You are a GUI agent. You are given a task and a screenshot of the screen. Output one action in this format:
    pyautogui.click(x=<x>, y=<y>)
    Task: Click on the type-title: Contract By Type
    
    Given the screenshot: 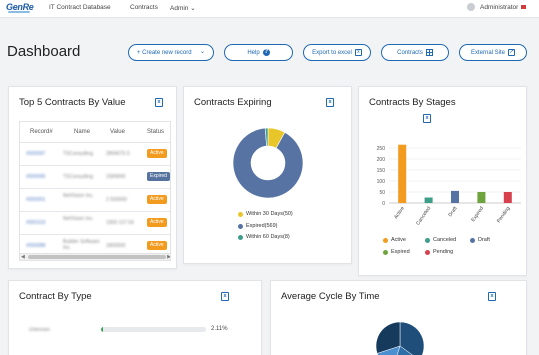 What is the action you would take?
    pyautogui.click(x=55, y=296)
    